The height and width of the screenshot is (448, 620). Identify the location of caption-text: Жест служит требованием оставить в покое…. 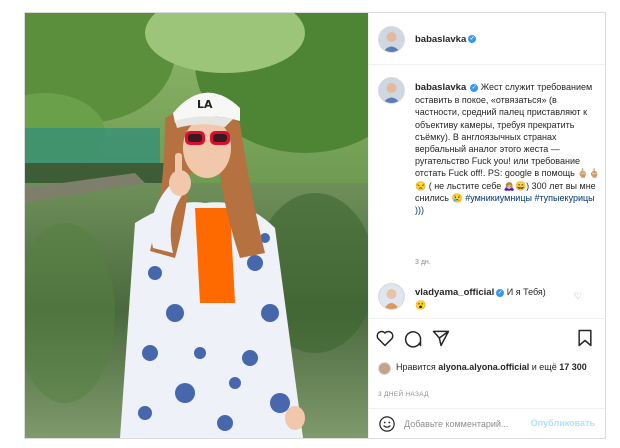
(507, 142).